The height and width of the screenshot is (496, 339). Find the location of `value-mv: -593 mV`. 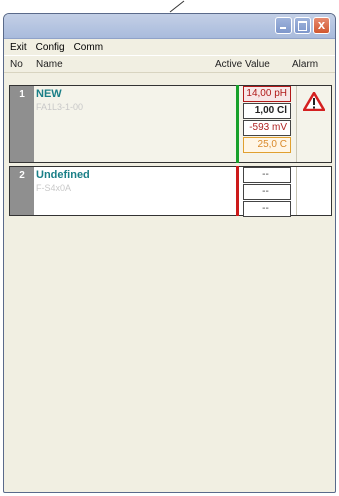

value-mv: -593 mV is located at coordinates (267, 128).